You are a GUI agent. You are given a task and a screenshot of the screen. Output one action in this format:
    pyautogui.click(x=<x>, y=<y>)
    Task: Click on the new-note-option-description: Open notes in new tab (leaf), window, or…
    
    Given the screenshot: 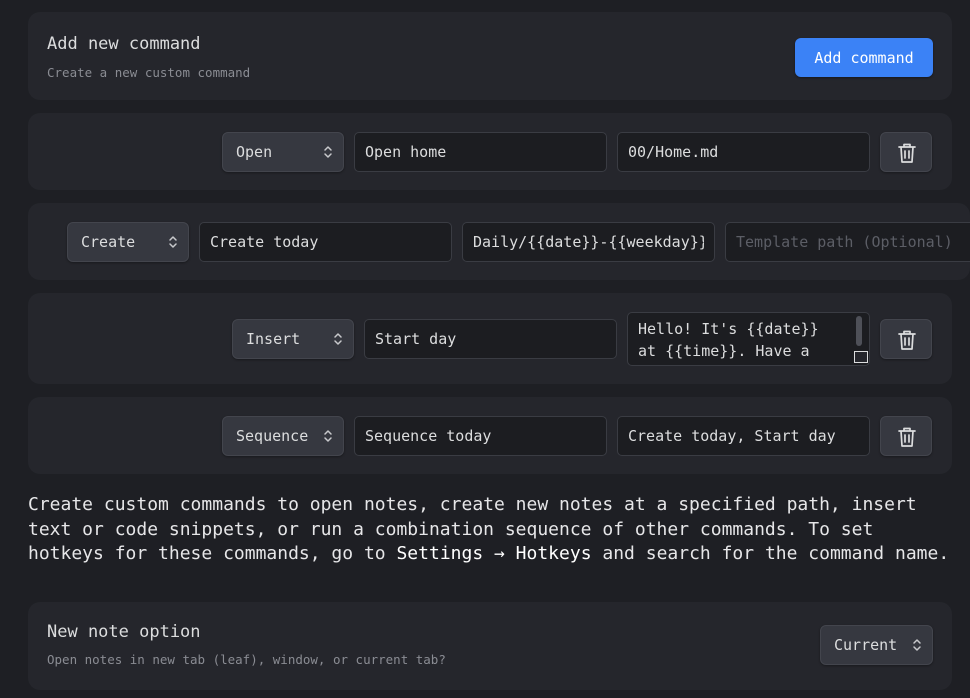 What is the action you would take?
    pyautogui.click(x=246, y=659)
    